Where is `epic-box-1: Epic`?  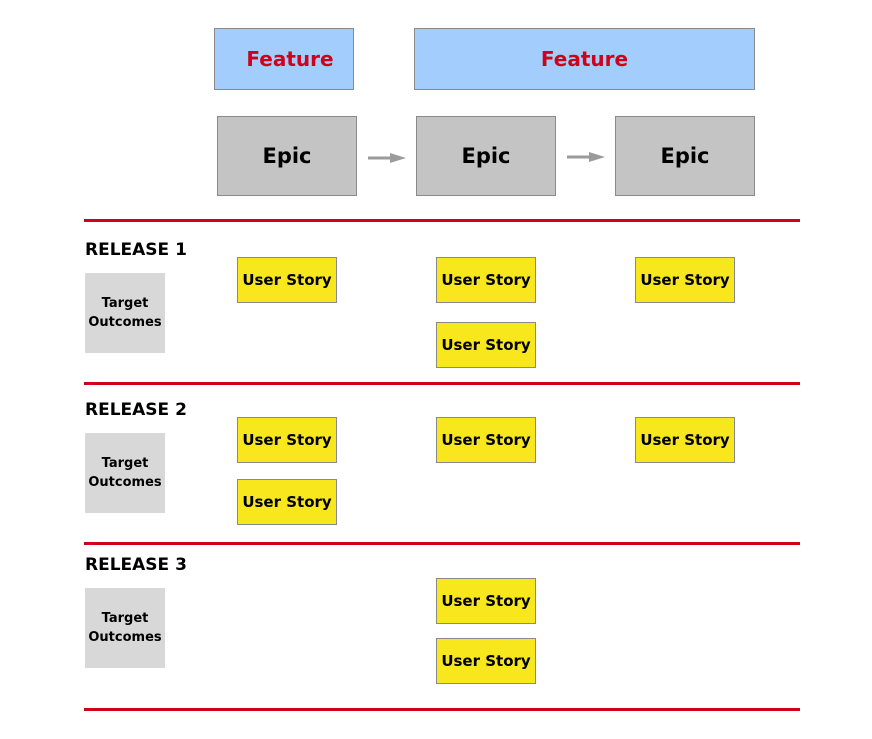
epic-box-1: Epic is located at coordinates (287, 156).